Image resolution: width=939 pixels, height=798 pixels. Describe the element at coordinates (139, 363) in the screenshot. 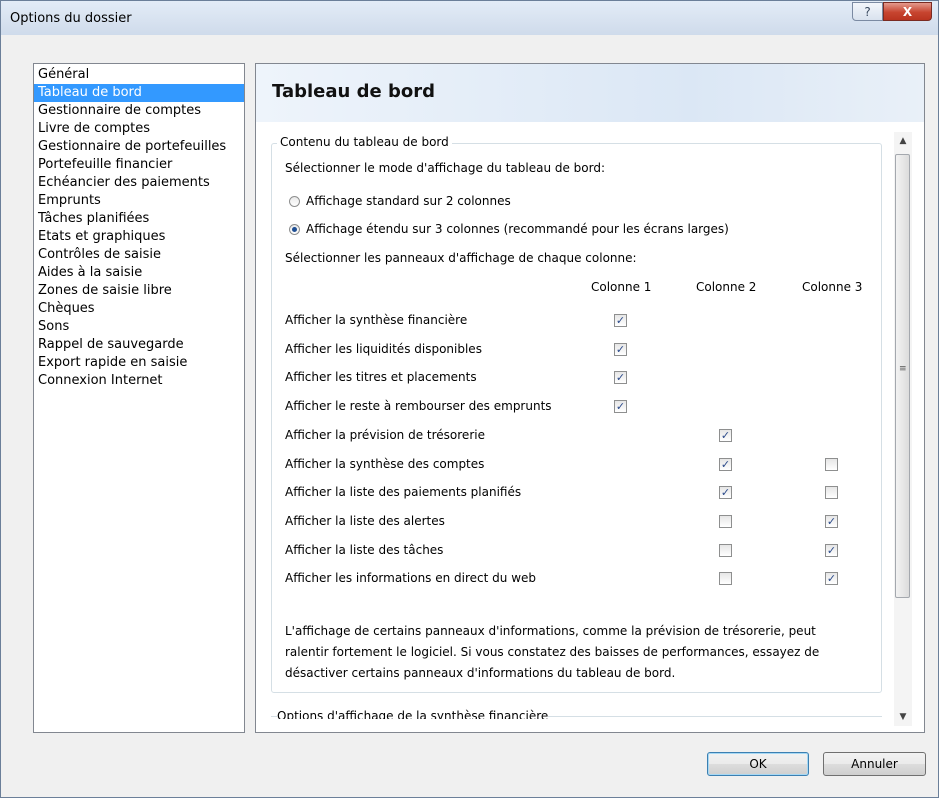

I see `sidebar-item: Export rapide en saisie` at that location.